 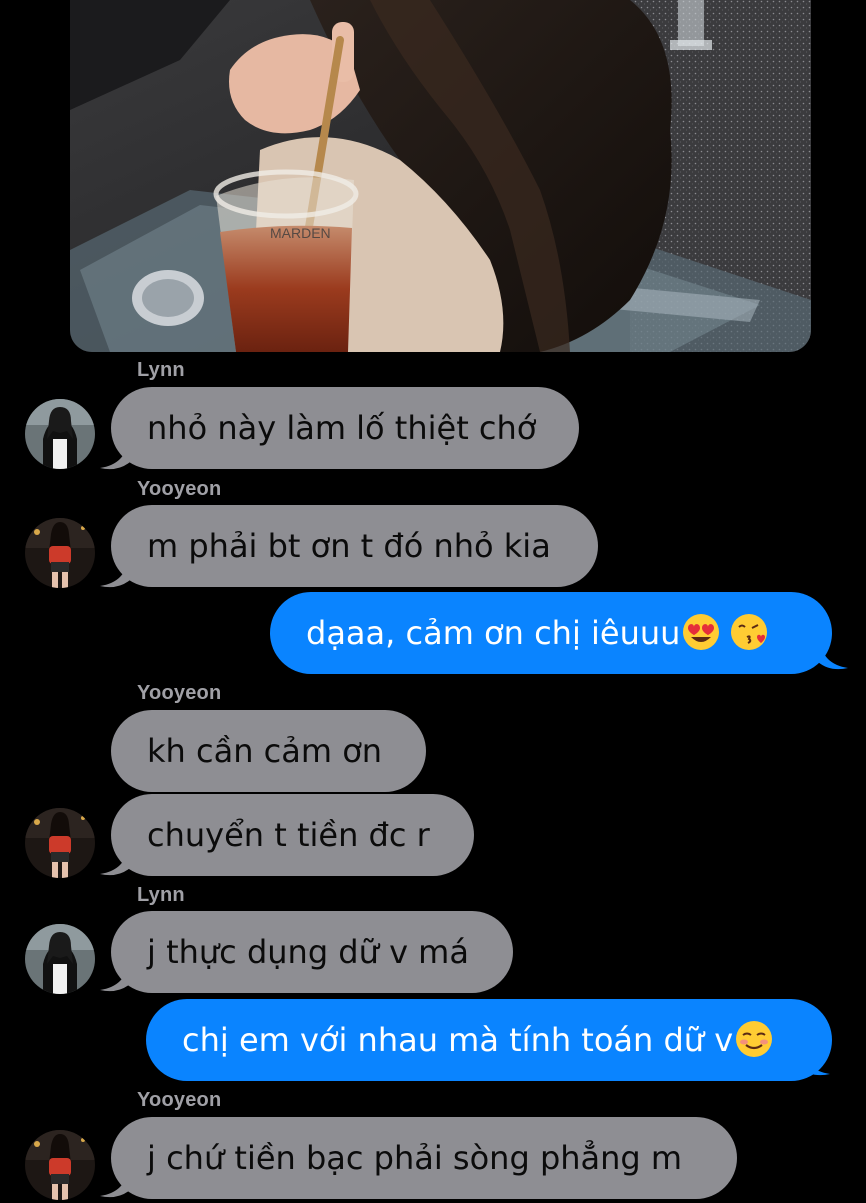 I want to click on message-bubble-incoming: j thực dụng dữ v má, so click(x=312, y=952).